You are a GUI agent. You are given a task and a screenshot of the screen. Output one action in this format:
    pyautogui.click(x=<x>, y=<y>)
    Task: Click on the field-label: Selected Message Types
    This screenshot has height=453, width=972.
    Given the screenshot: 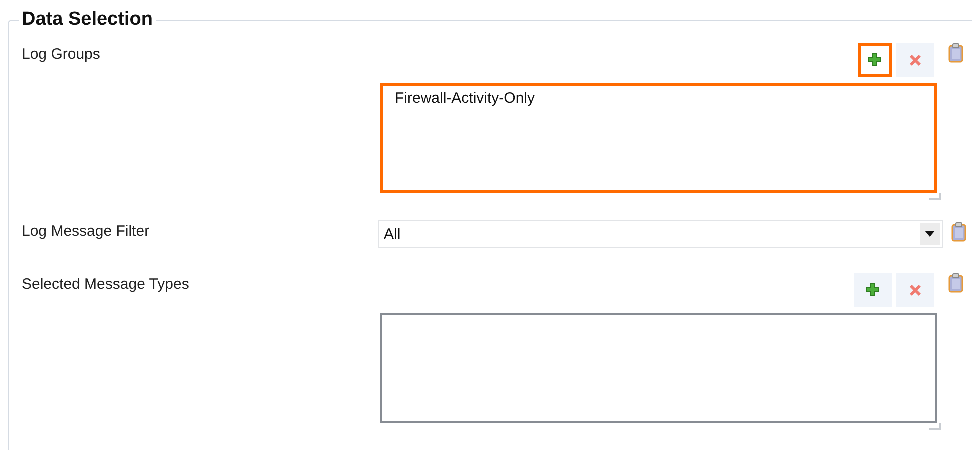 What is the action you would take?
    pyautogui.click(x=106, y=285)
    